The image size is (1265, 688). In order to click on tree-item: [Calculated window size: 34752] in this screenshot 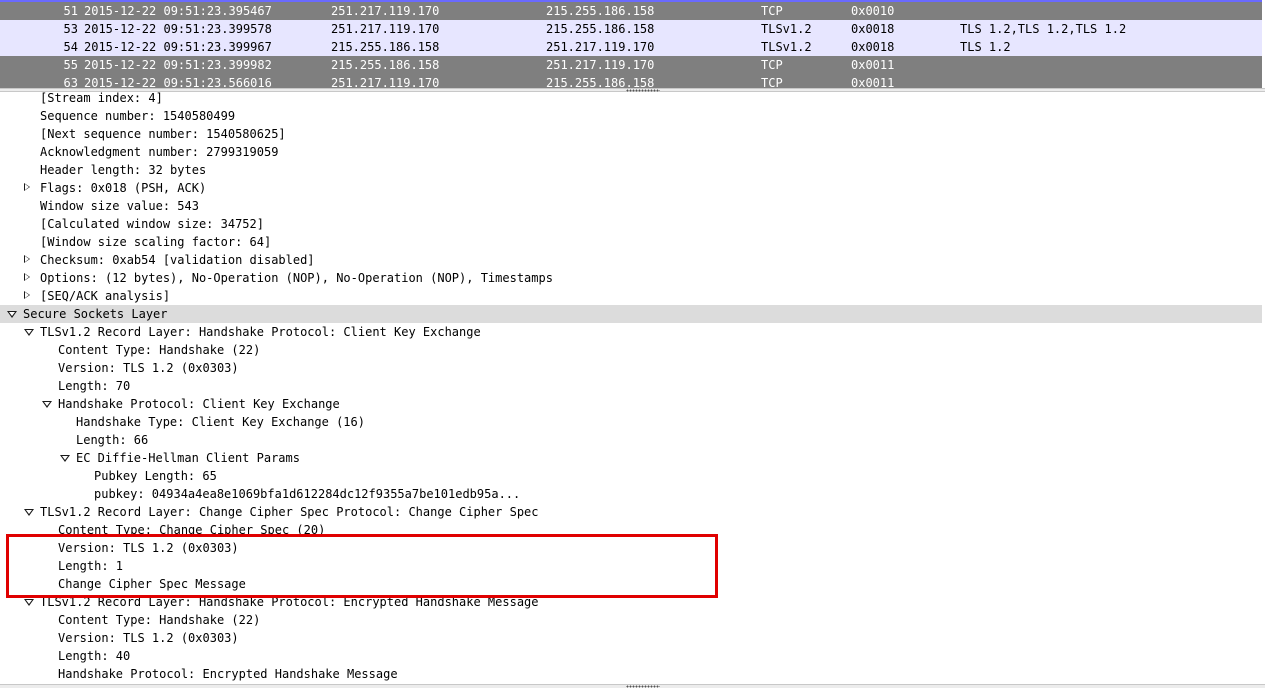, I will do `click(631, 224)`.